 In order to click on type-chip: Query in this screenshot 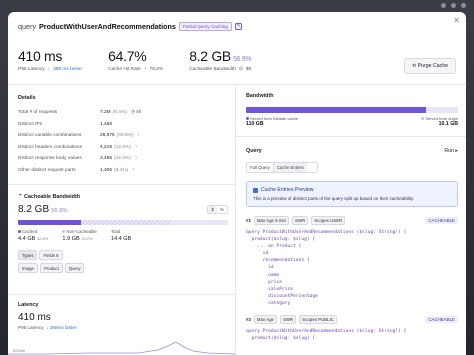, I will do `click(74, 268)`.